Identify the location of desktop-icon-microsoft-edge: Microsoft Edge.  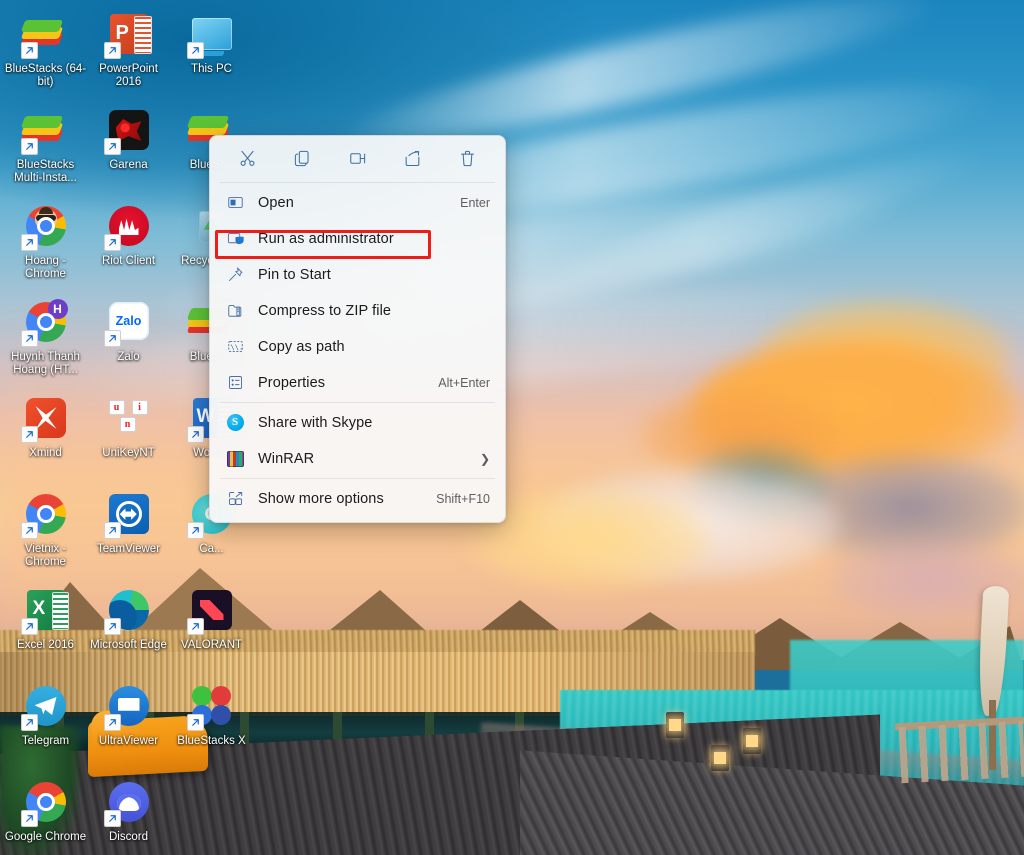
(128, 632).